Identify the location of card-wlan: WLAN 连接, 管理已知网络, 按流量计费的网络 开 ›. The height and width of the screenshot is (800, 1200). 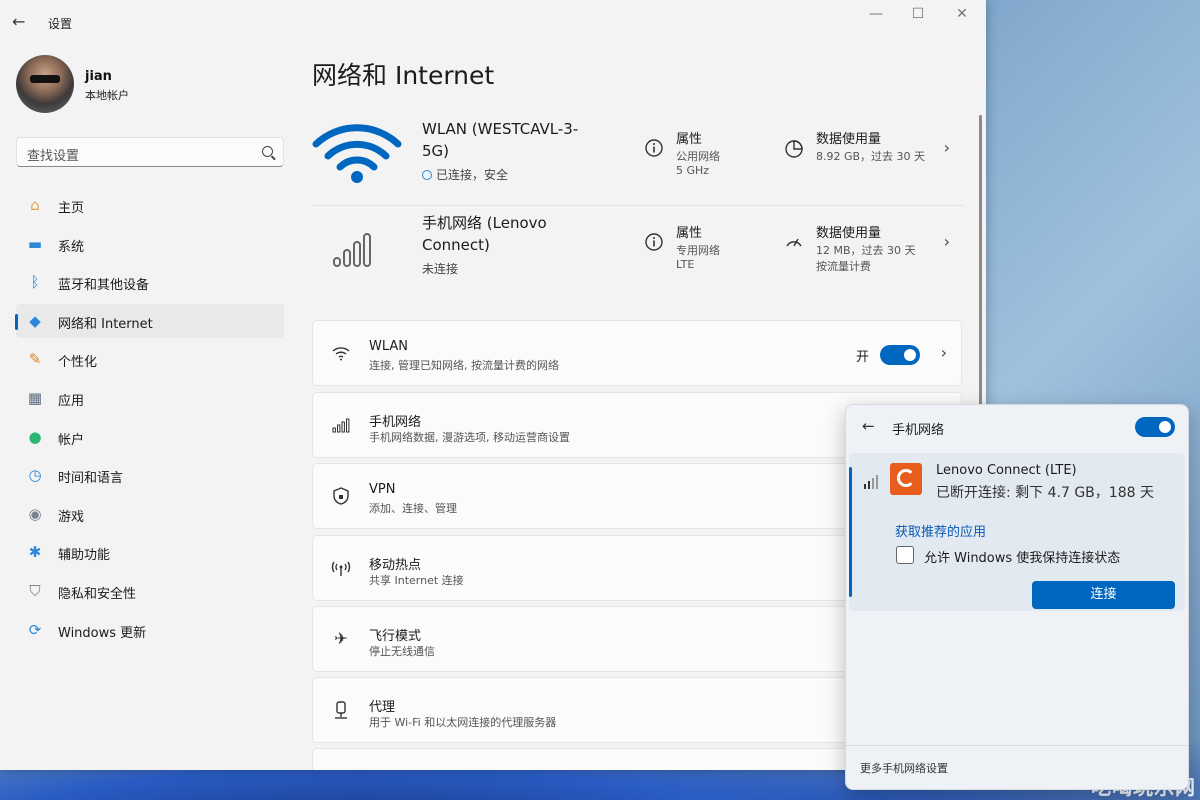
(637, 353).